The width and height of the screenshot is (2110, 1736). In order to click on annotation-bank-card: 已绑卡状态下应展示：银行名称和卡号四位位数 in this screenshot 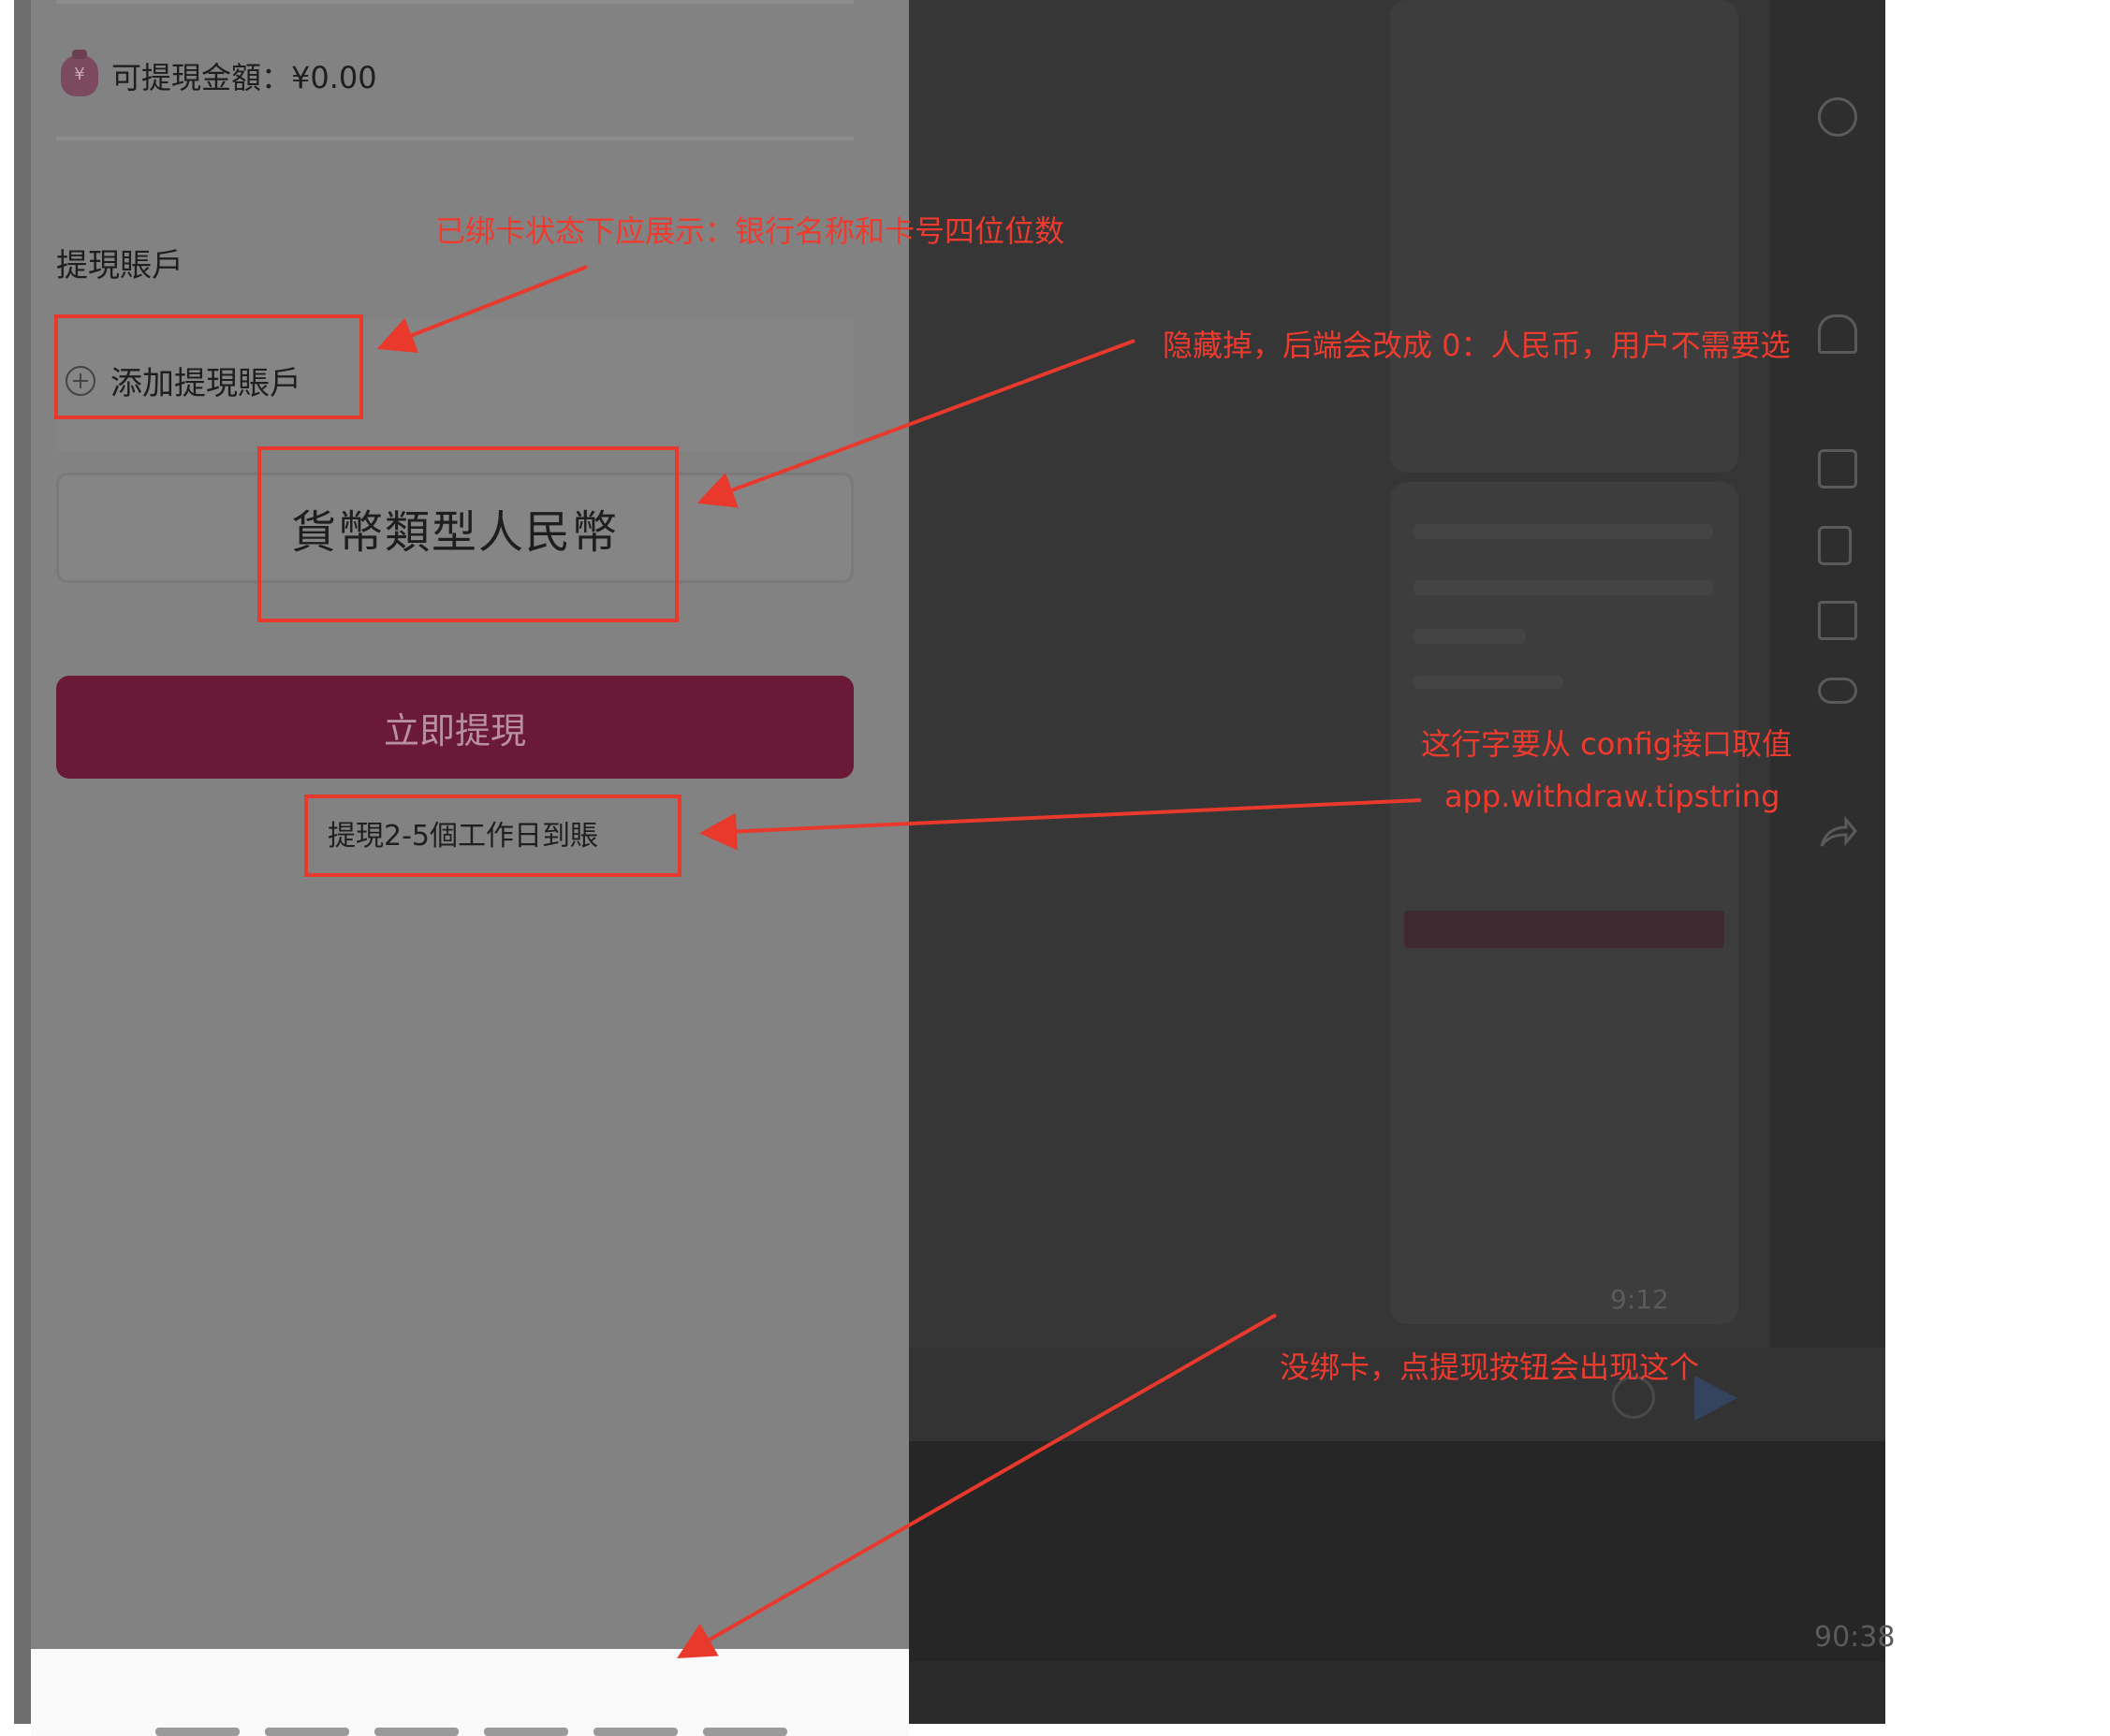, I will do `click(750, 231)`.